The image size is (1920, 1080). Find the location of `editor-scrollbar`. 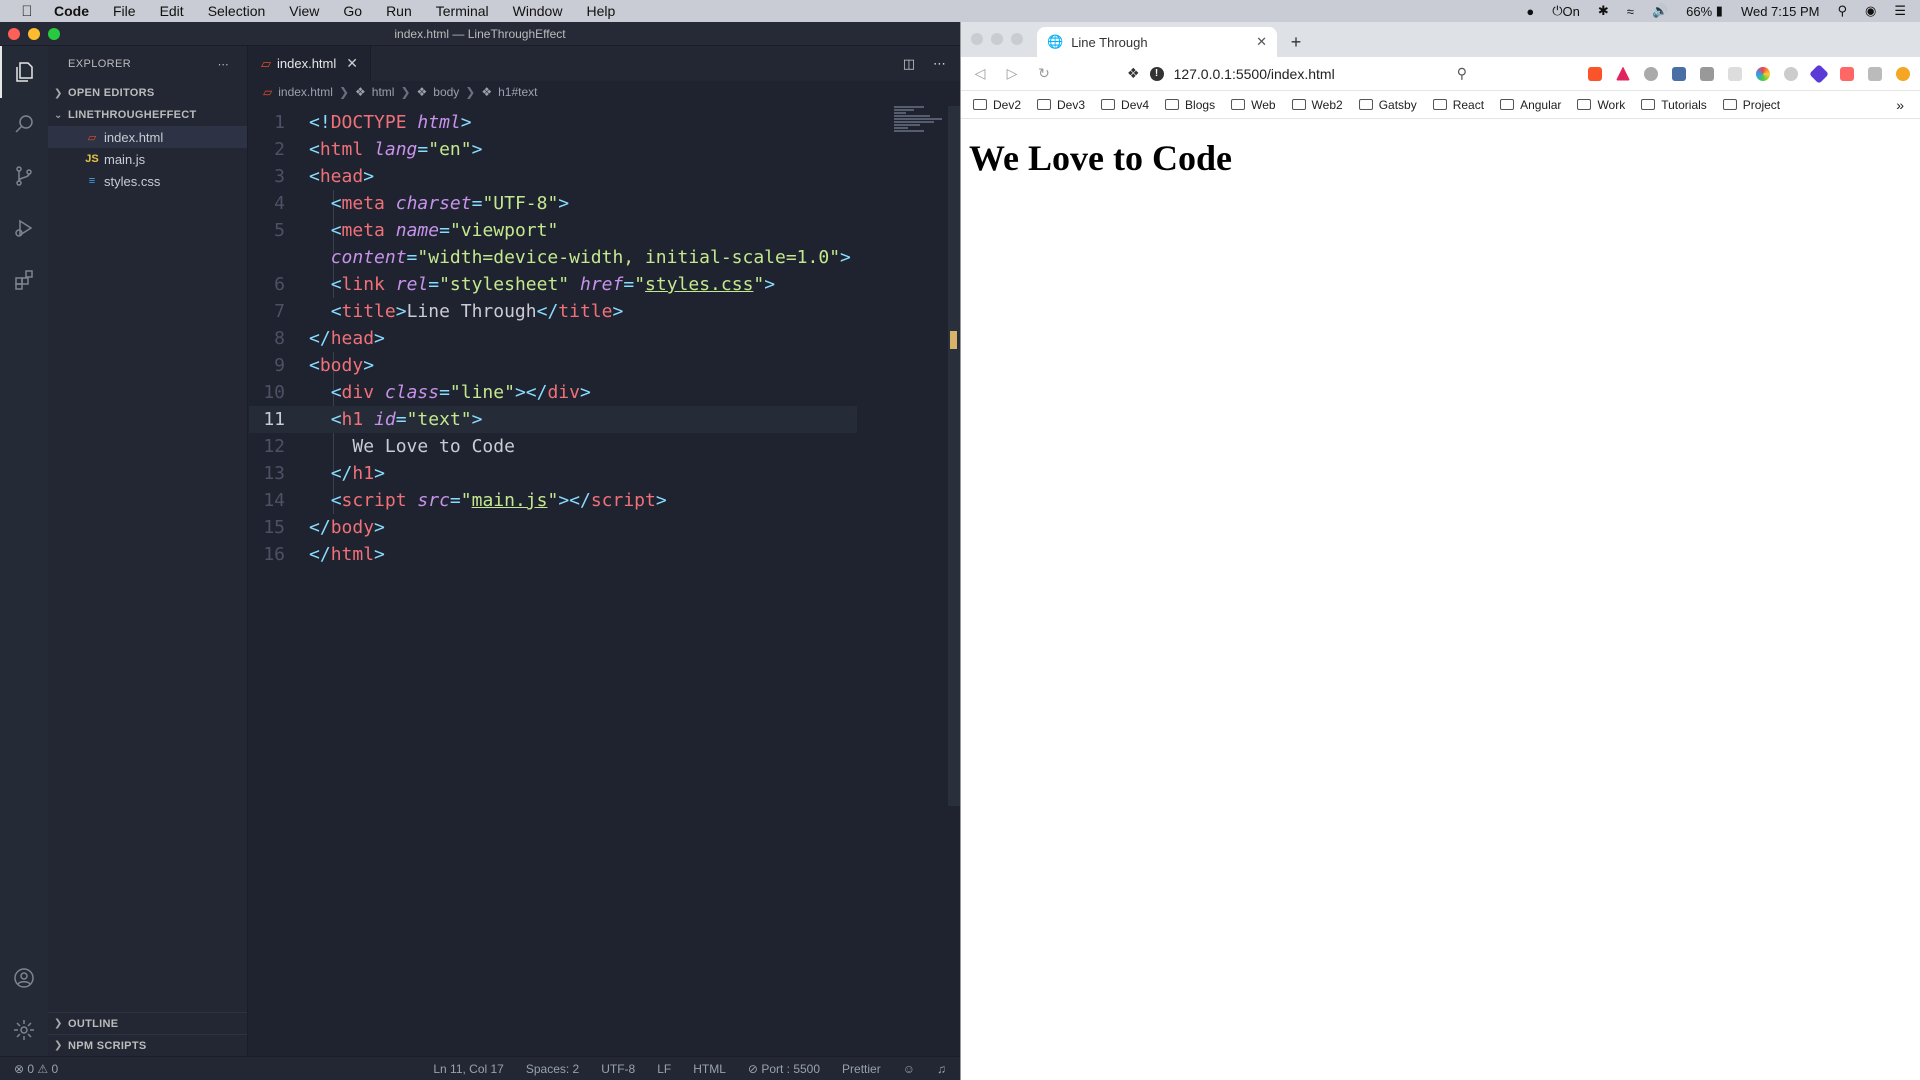

editor-scrollbar is located at coordinates (954, 456).